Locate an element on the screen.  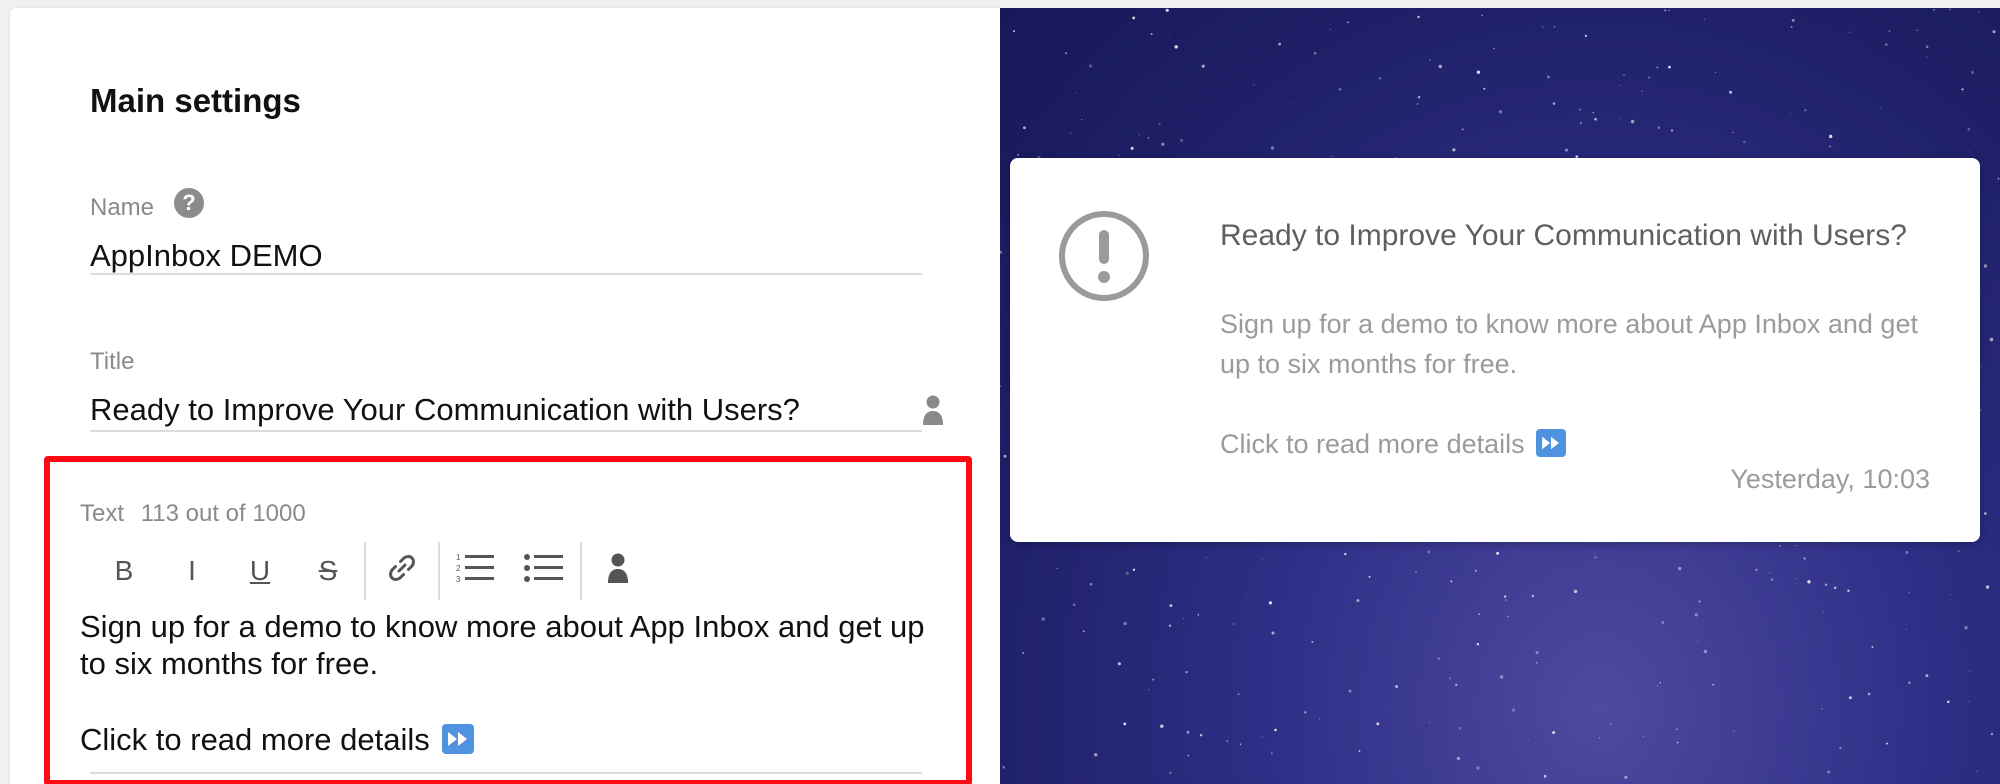
underline-label: U is located at coordinates (260, 570).